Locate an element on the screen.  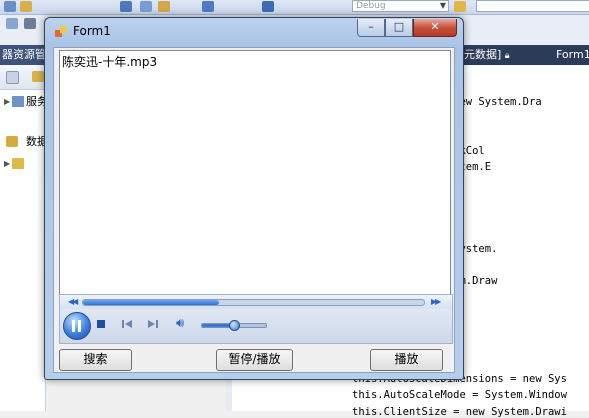
play-button: 播放 is located at coordinates (406, 360).